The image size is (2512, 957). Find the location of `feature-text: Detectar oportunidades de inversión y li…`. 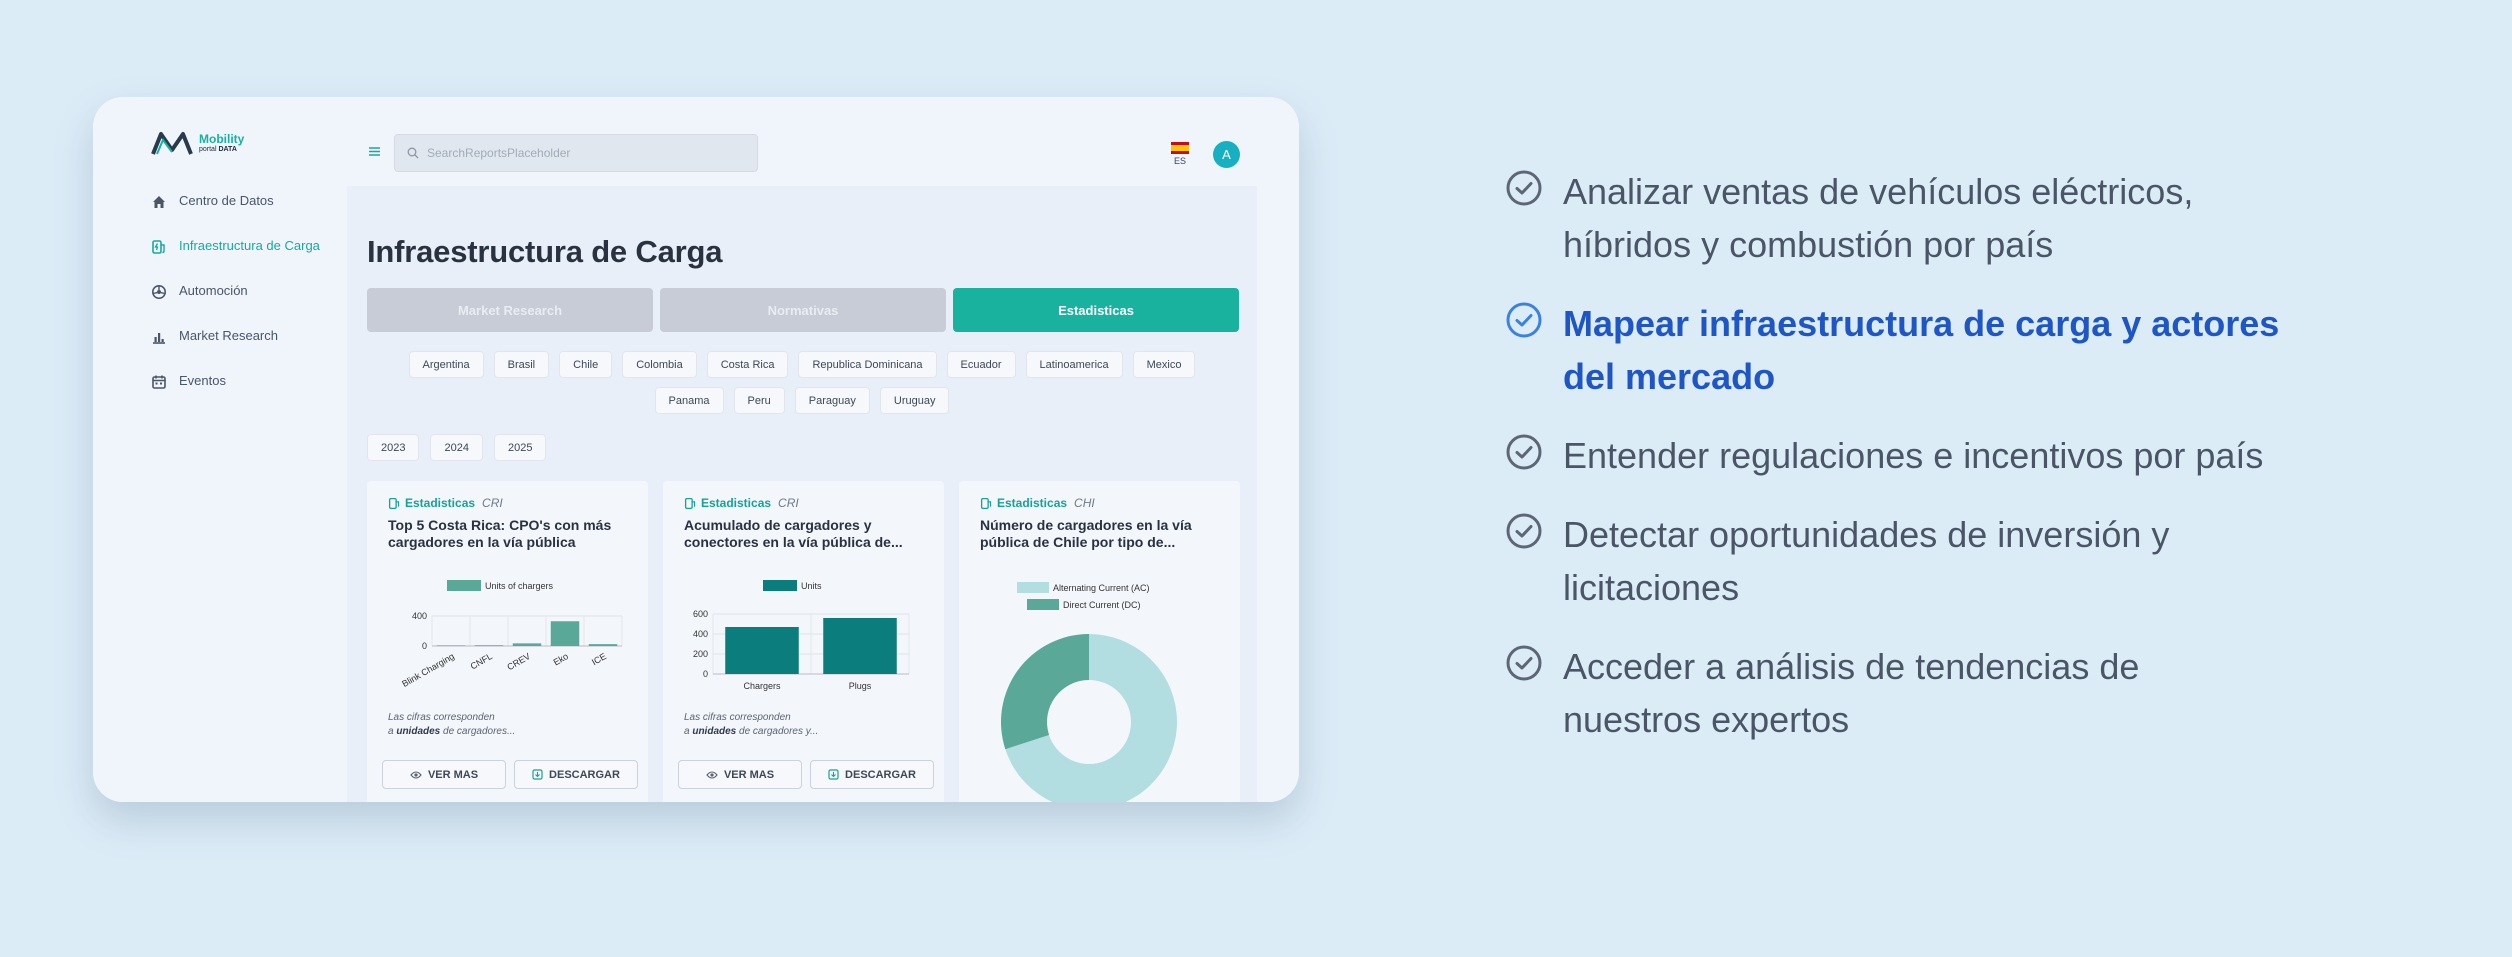

feature-text: Detectar oportunidades de inversión y li… is located at coordinates (1866, 561).